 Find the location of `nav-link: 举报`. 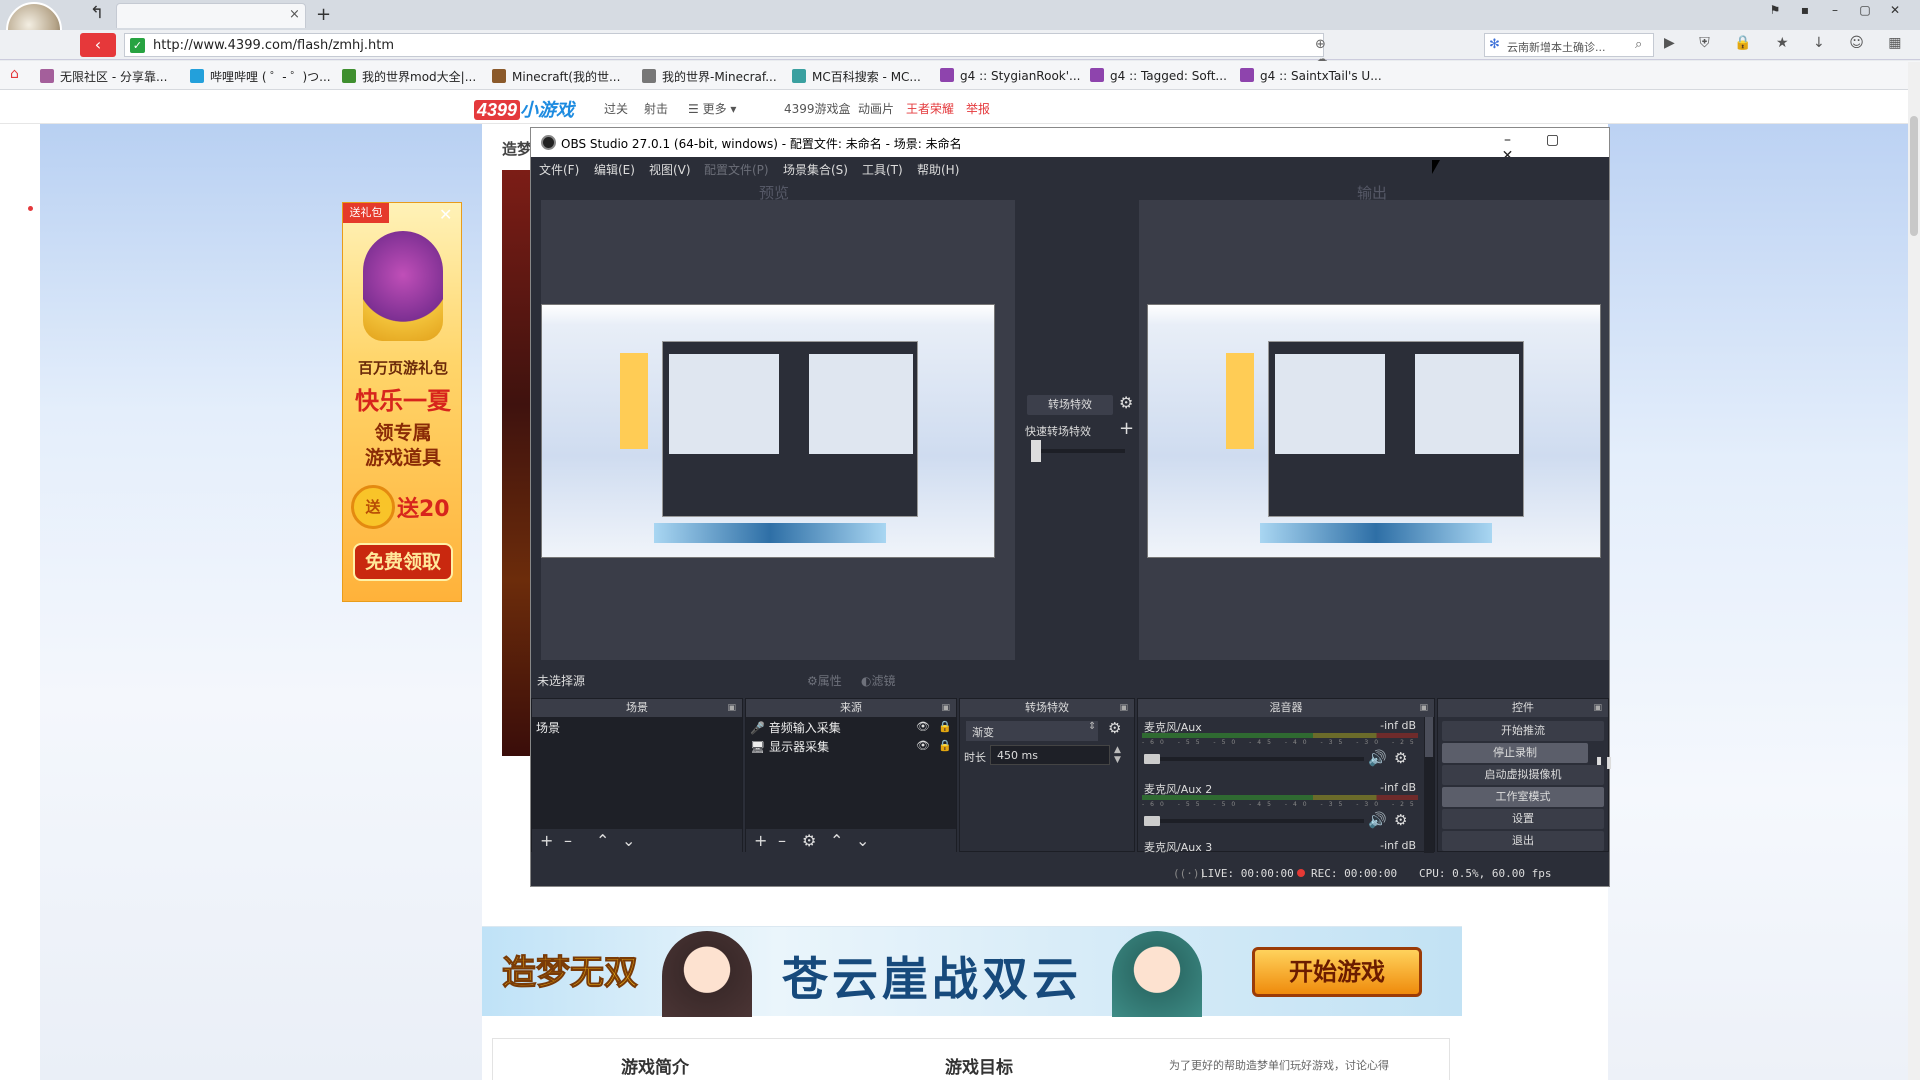

nav-link: 举报 is located at coordinates (978, 108).